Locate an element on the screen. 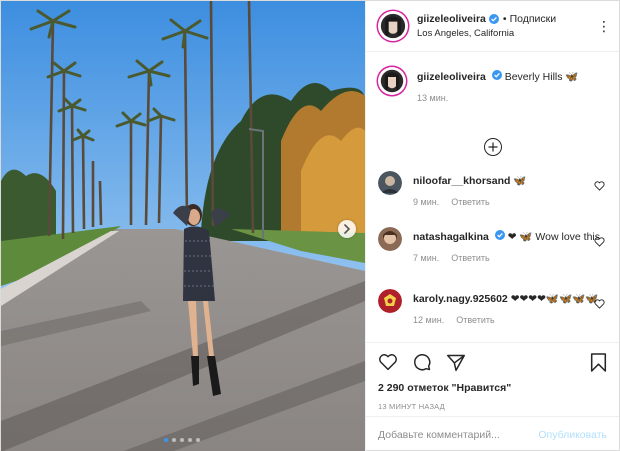  next-photo-button is located at coordinates (347, 229).